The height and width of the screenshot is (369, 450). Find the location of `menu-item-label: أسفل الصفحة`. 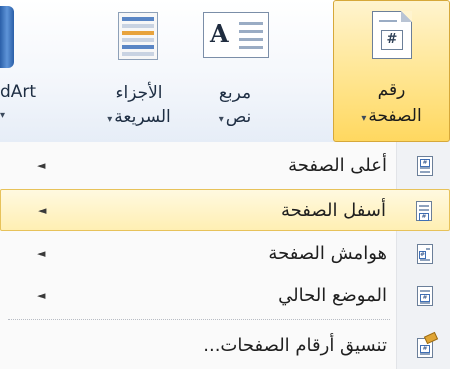

menu-item-label: أسفل الصفحة is located at coordinates (333, 210).